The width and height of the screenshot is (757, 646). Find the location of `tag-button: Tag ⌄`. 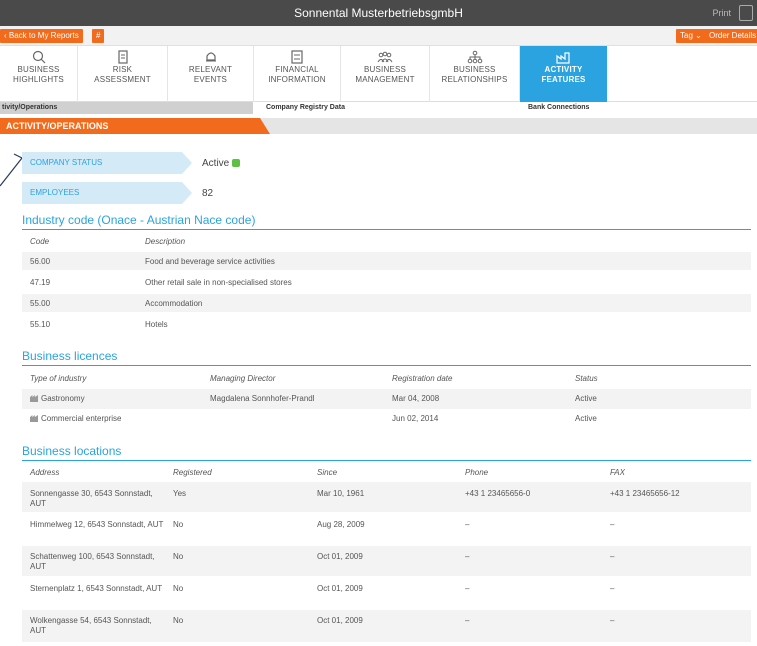

tag-button: Tag ⌄ is located at coordinates (691, 36).